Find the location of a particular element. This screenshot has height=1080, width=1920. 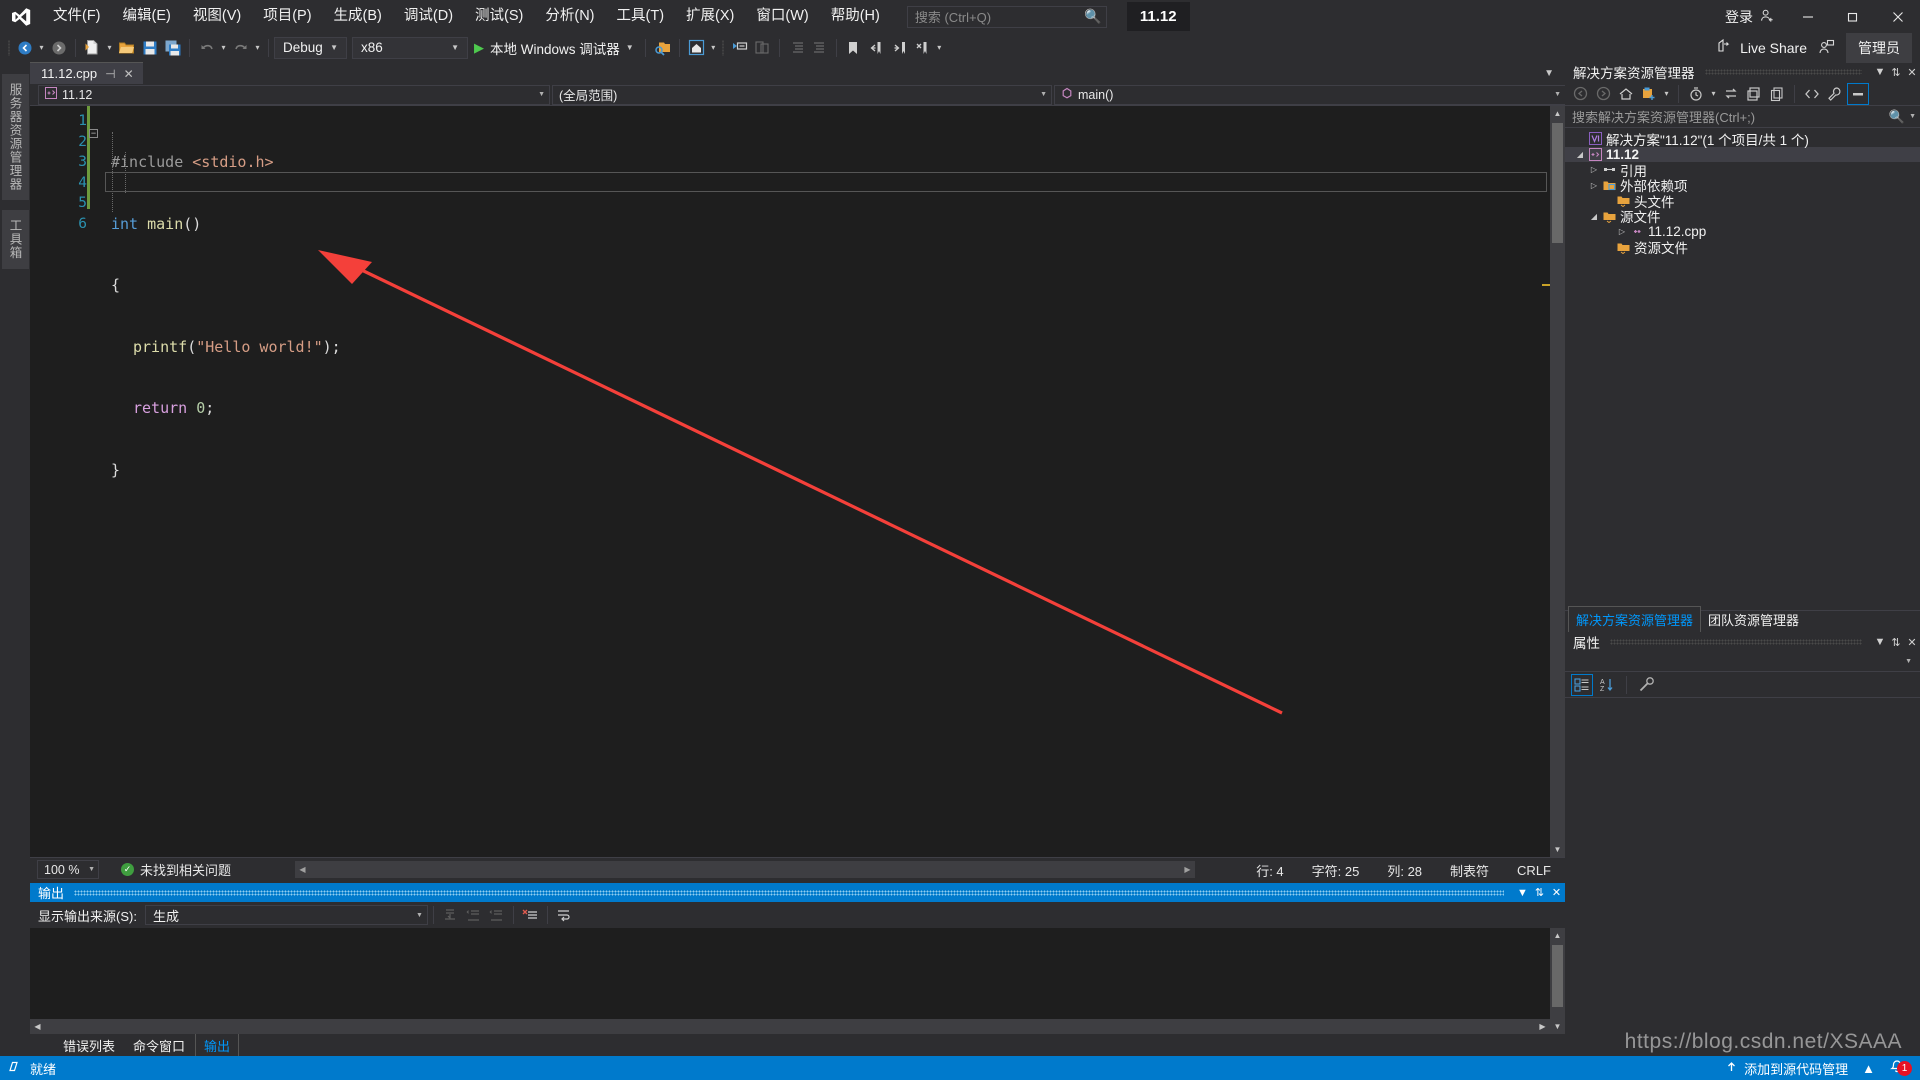

collapse-all-icon is located at coordinates (1754, 94).